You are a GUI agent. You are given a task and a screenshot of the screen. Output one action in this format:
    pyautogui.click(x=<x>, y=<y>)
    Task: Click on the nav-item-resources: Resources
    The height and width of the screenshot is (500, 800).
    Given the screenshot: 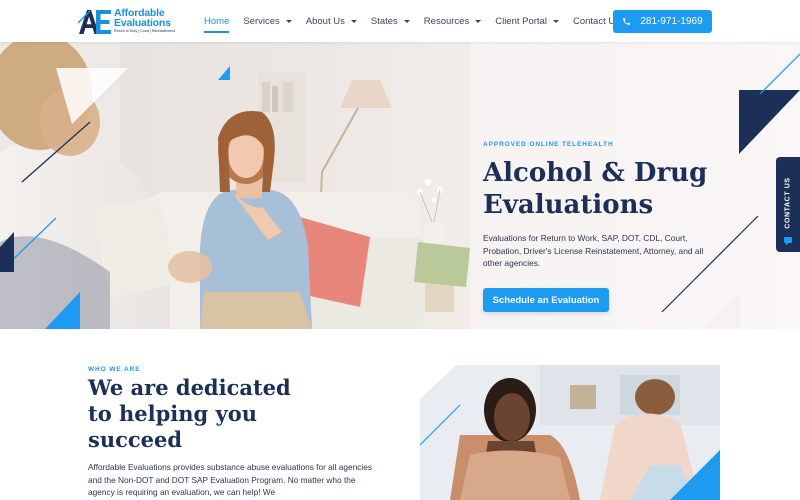 What is the action you would take?
    pyautogui.click(x=452, y=21)
    